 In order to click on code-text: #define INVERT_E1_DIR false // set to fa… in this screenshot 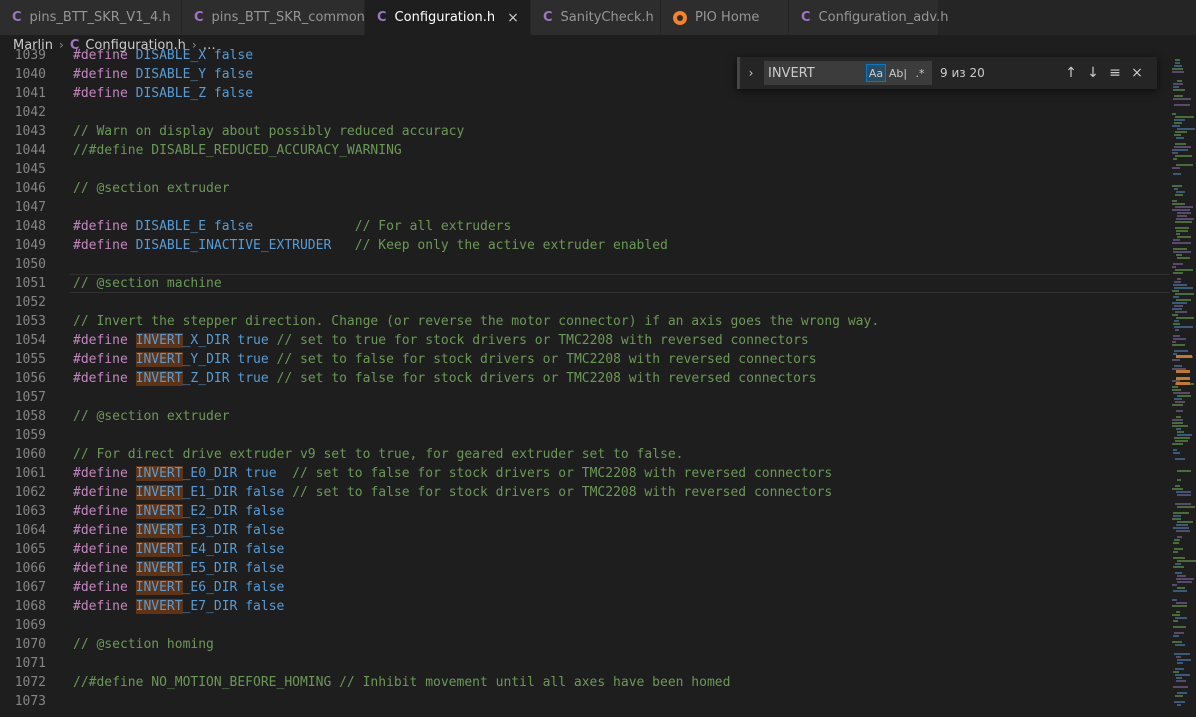, I will do `click(452, 492)`.